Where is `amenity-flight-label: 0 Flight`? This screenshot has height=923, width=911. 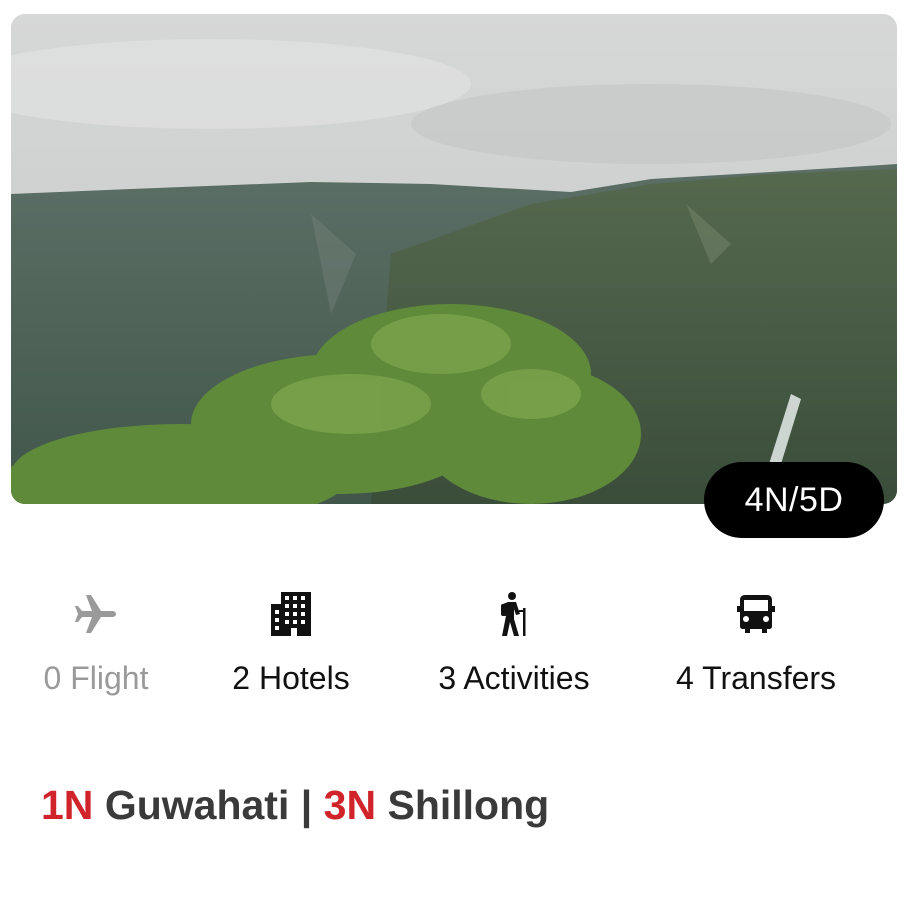 amenity-flight-label: 0 Flight is located at coordinates (96, 678).